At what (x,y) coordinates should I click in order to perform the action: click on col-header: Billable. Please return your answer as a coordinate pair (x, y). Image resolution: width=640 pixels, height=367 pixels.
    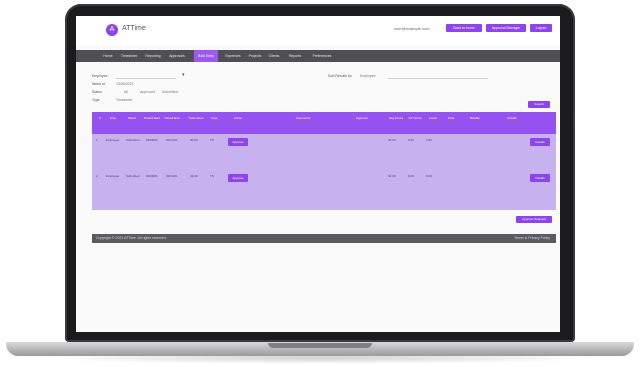
    Looking at the image, I should click on (475, 118).